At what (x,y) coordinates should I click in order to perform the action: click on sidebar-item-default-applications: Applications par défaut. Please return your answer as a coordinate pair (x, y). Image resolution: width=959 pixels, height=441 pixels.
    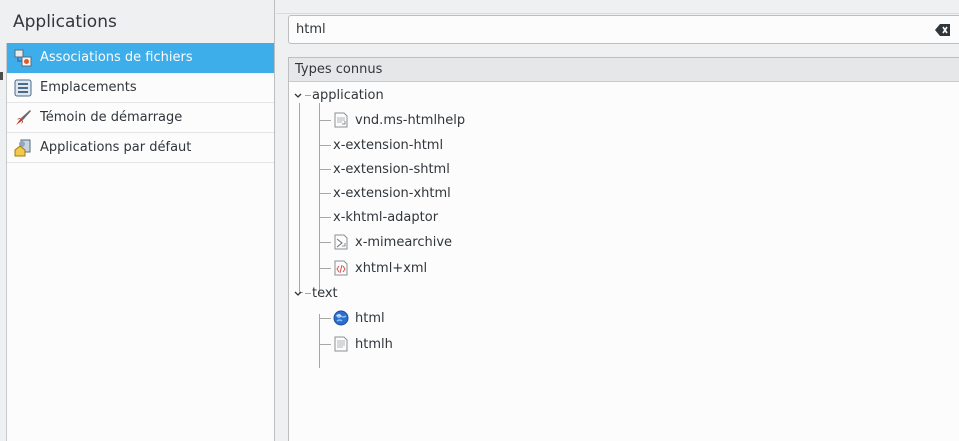
    Looking at the image, I should click on (140, 148).